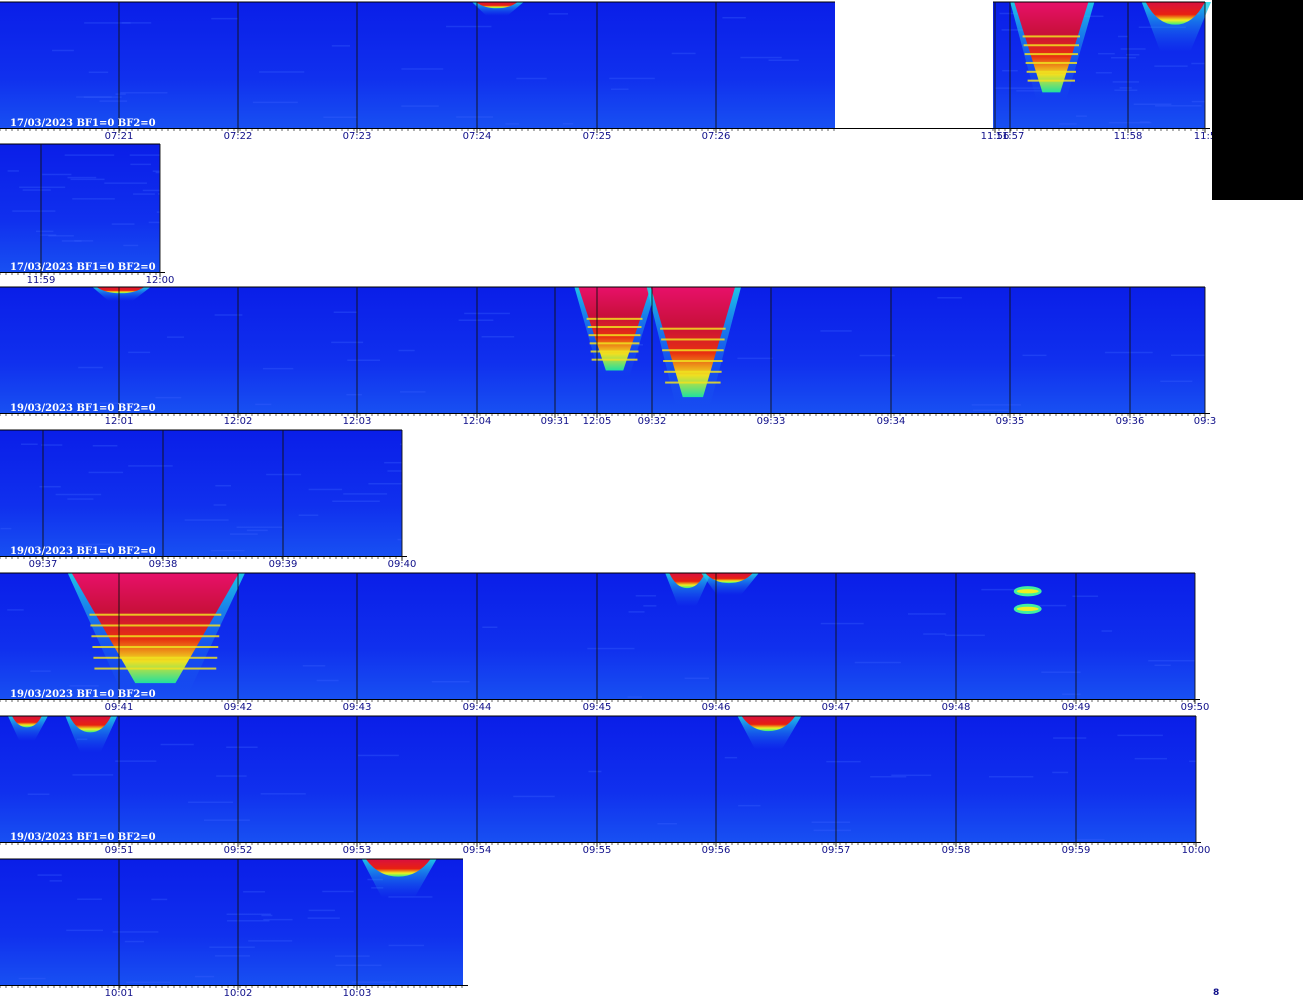  Describe the element at coordinates (477, 421) in the screenshot. I see `x-tick-label: 12:04` at that location.